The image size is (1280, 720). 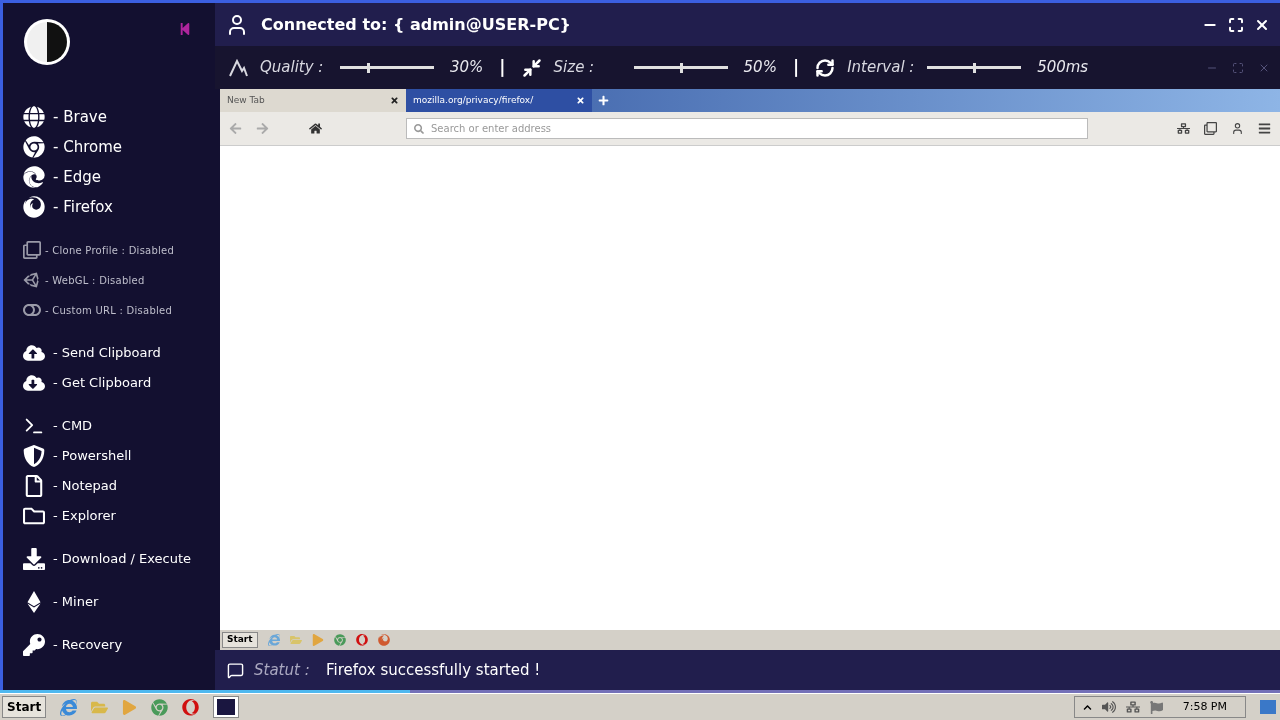 What do you see at coordinates (226, 707) in the screenshot?
I see `app-task-icon` at bounding box center [226, 707].